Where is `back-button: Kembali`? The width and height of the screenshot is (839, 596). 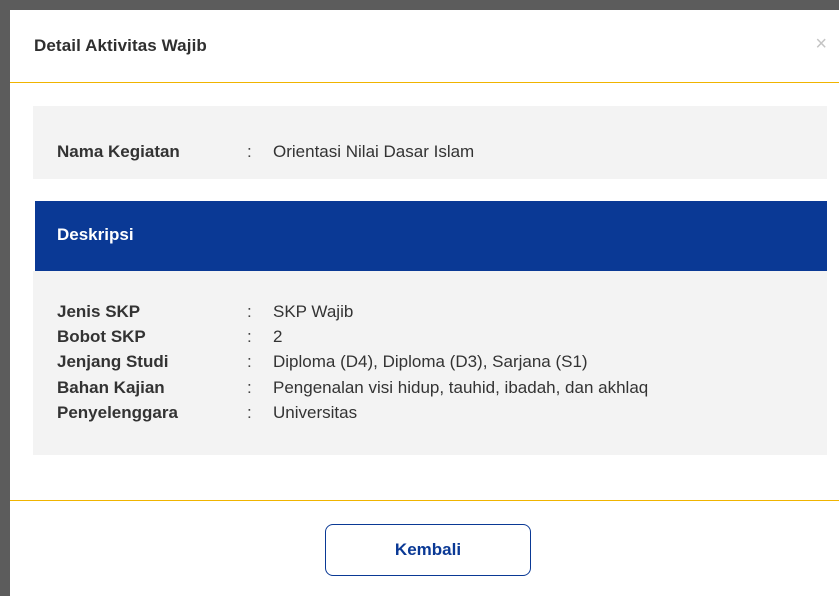 back-button: Kembali is located at coordinates (428, 550).